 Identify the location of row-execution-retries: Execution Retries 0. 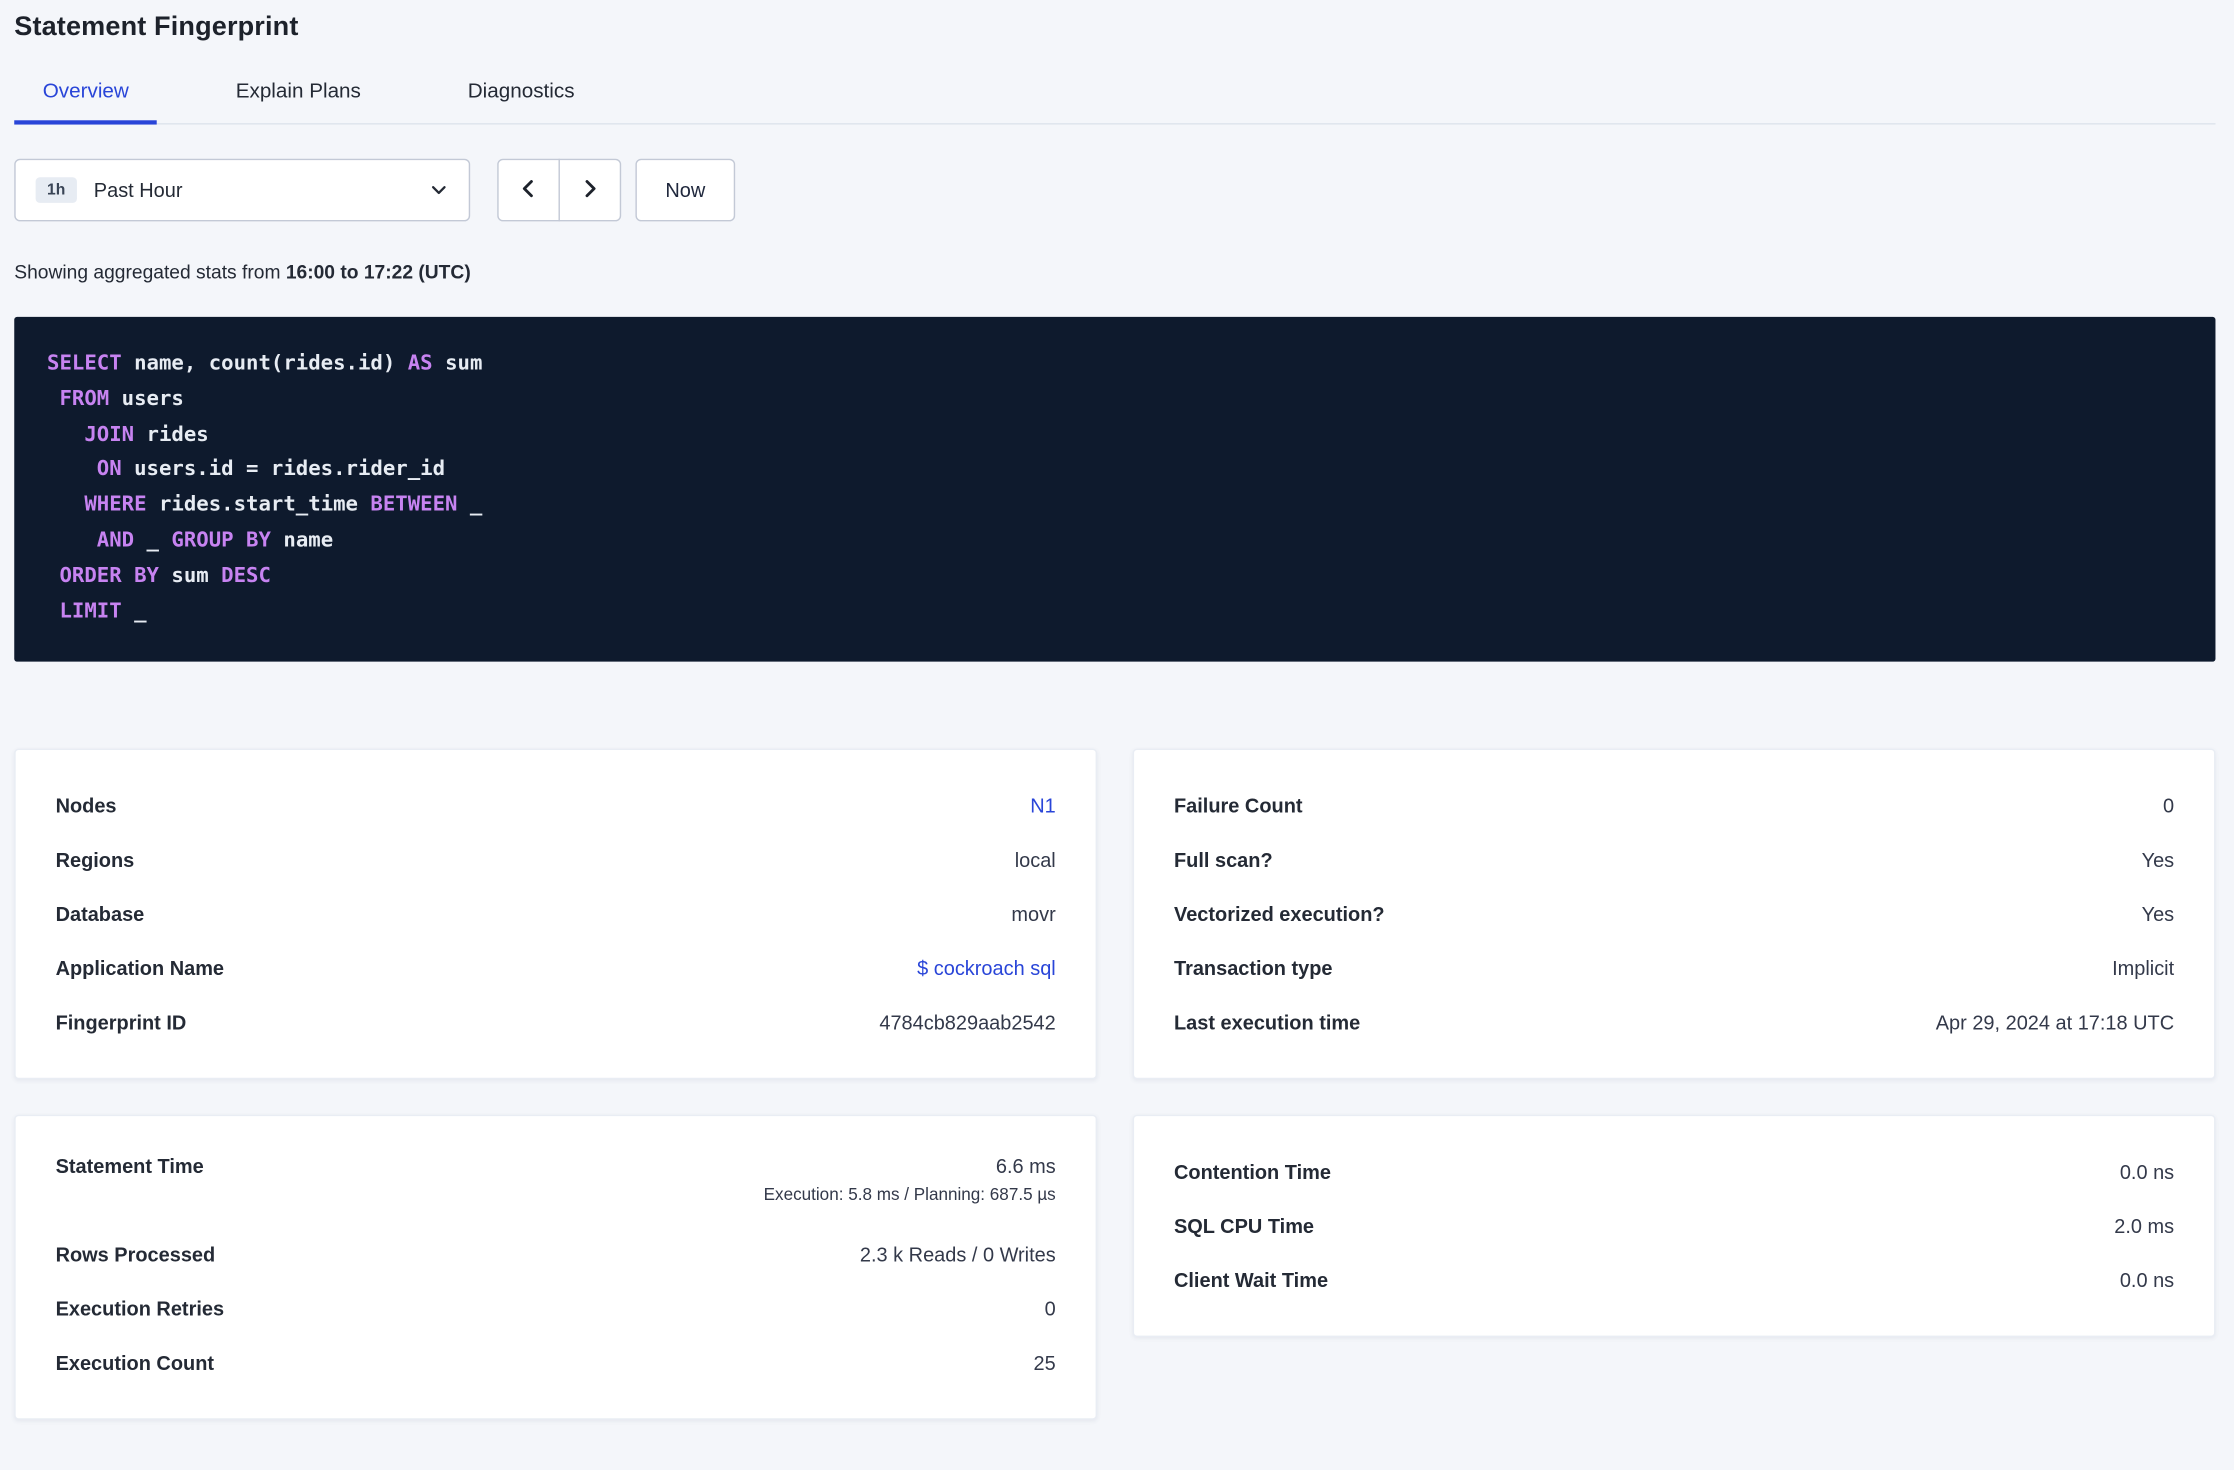
(556, 1308).